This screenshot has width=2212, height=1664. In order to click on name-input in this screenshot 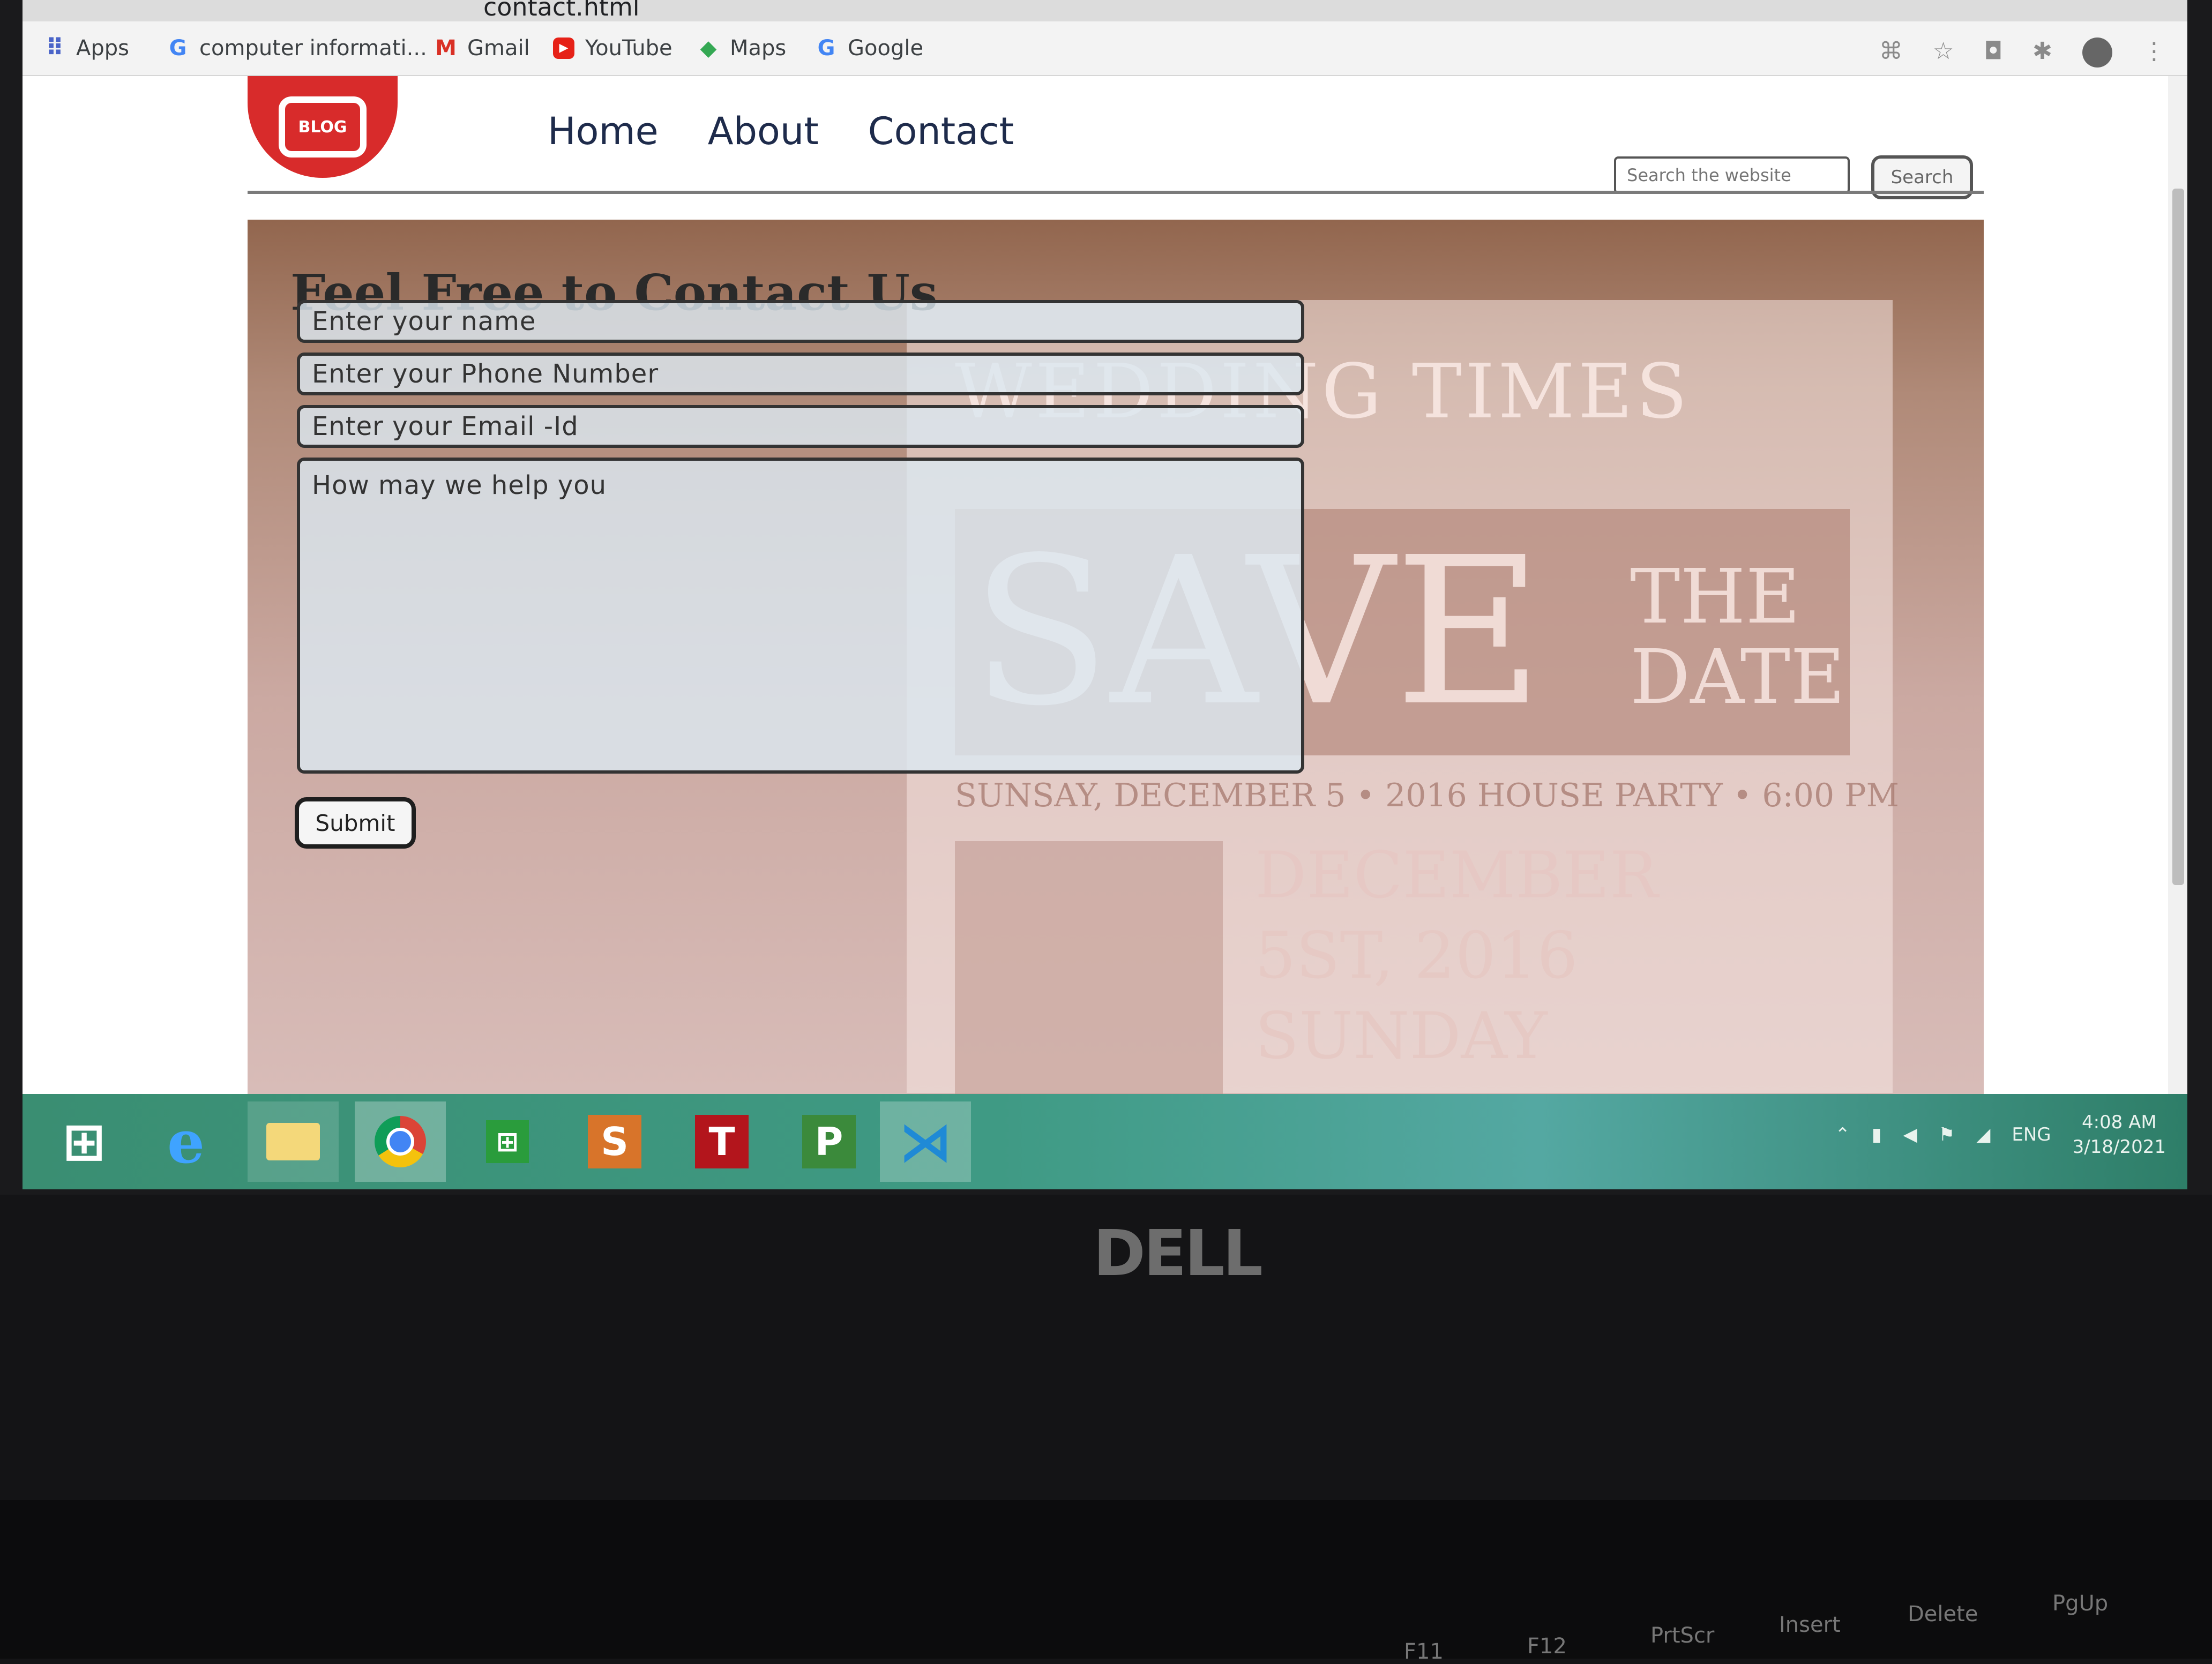, I will do `click(800, 321)`.